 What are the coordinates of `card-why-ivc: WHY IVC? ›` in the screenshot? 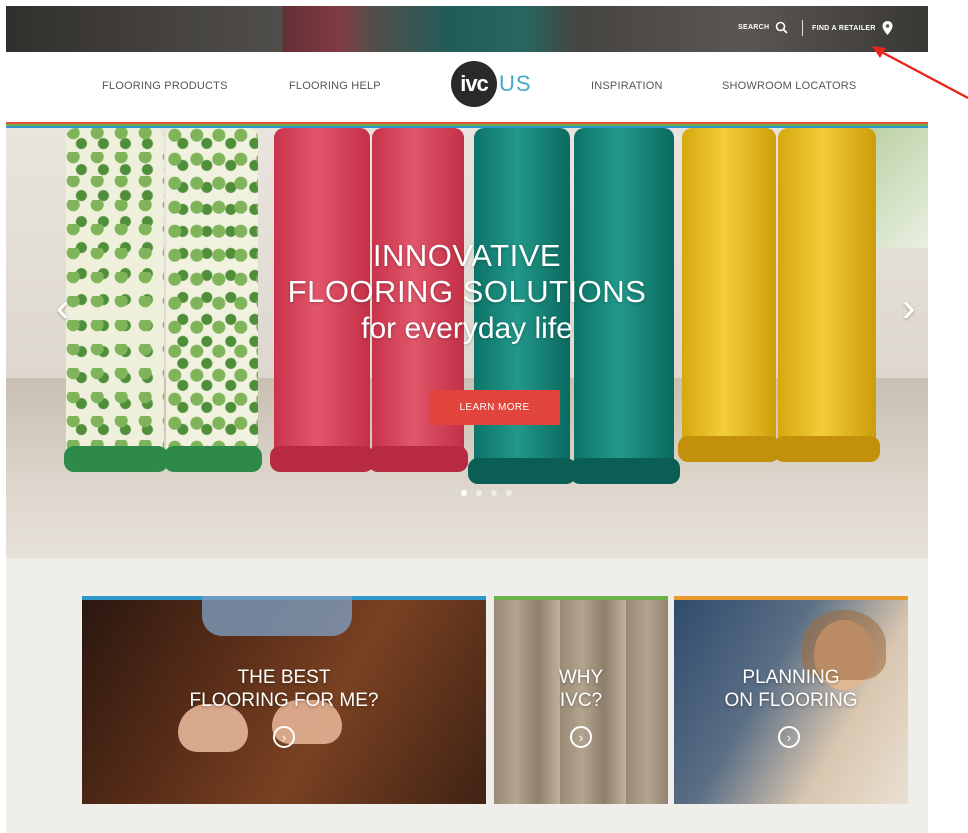 It's located at (581, 700).